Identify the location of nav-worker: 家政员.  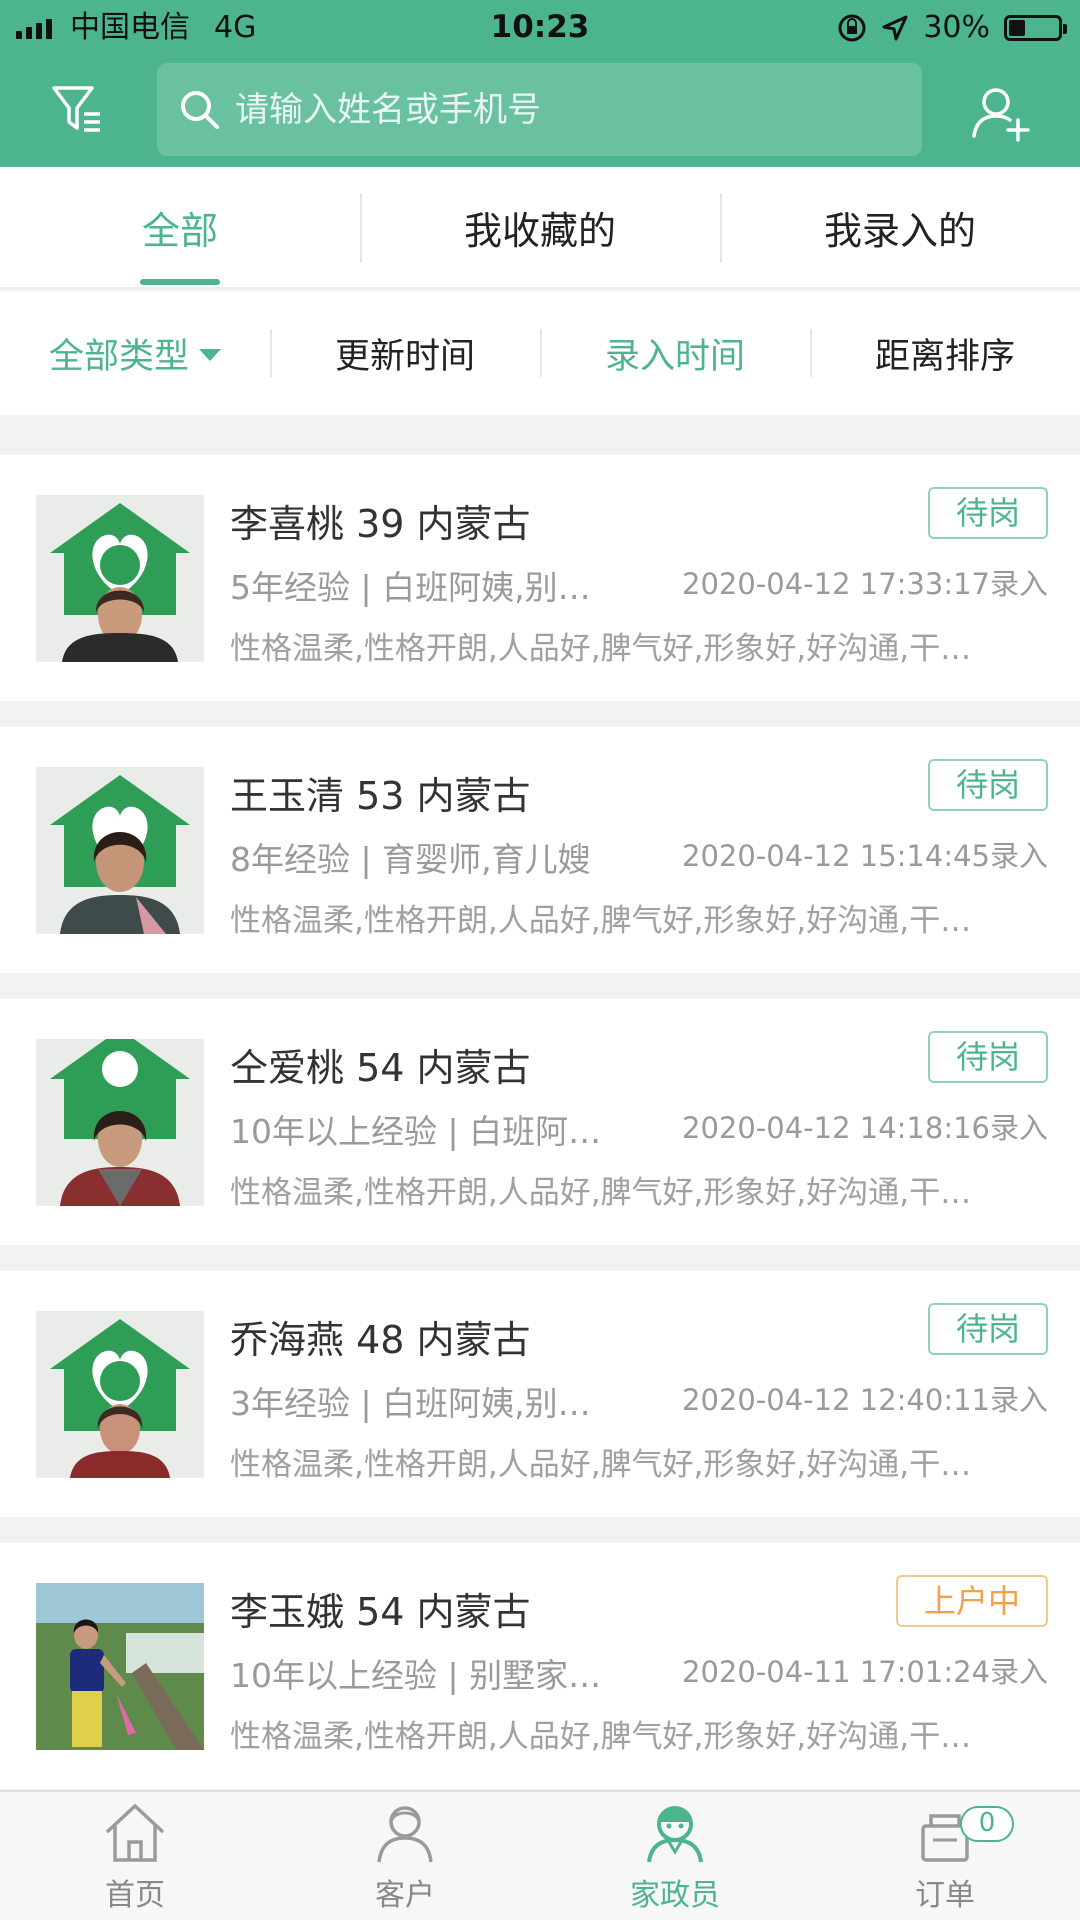
(675, 1856).